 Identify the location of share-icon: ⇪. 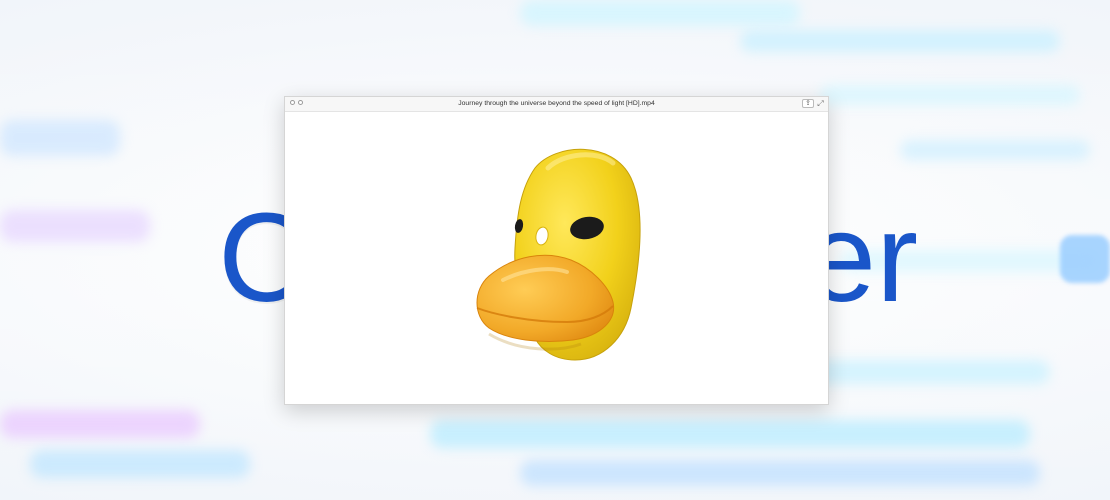
(808, 103).